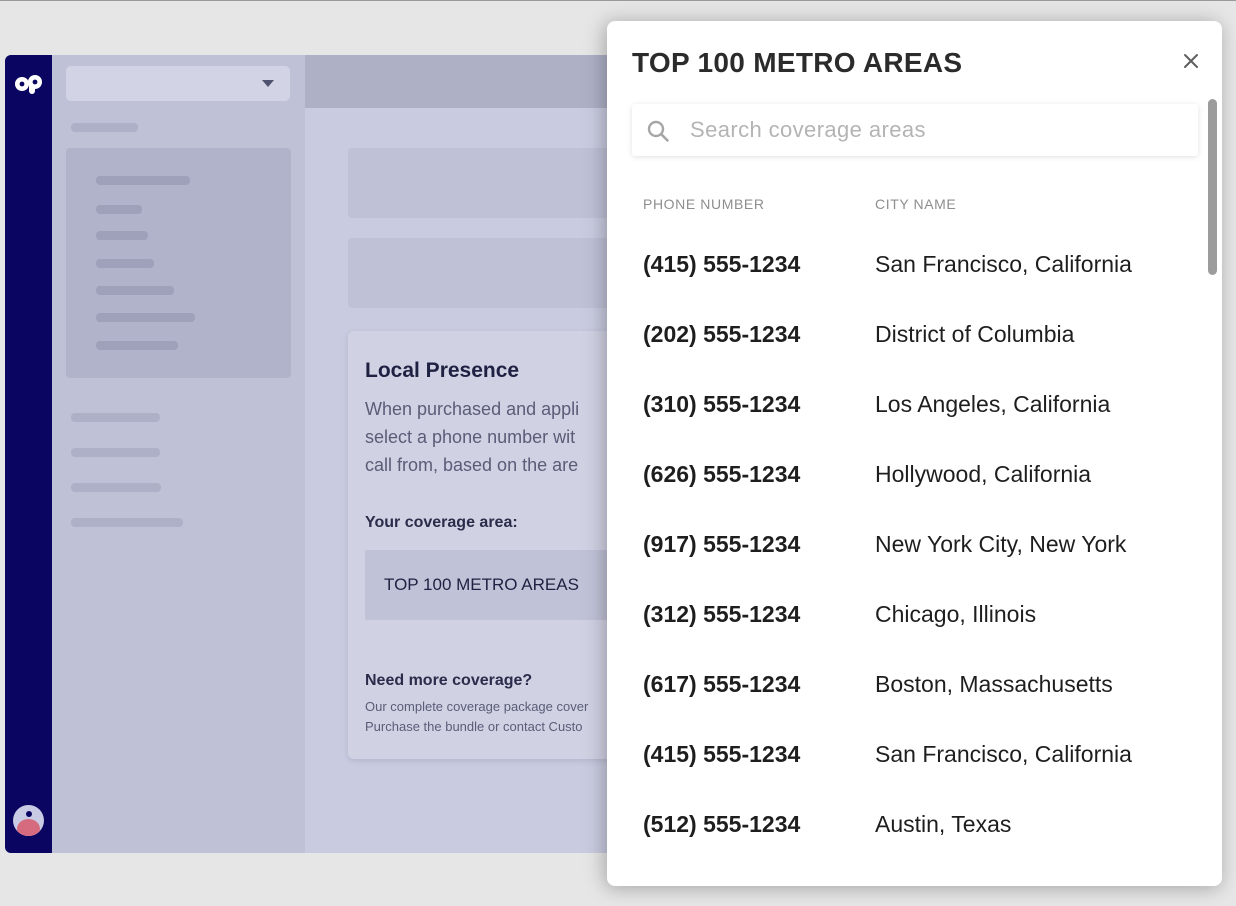 This screenshot has height=906, width=1236. I want to click on phone-number: (917) 555-1234, so click(722, 544).